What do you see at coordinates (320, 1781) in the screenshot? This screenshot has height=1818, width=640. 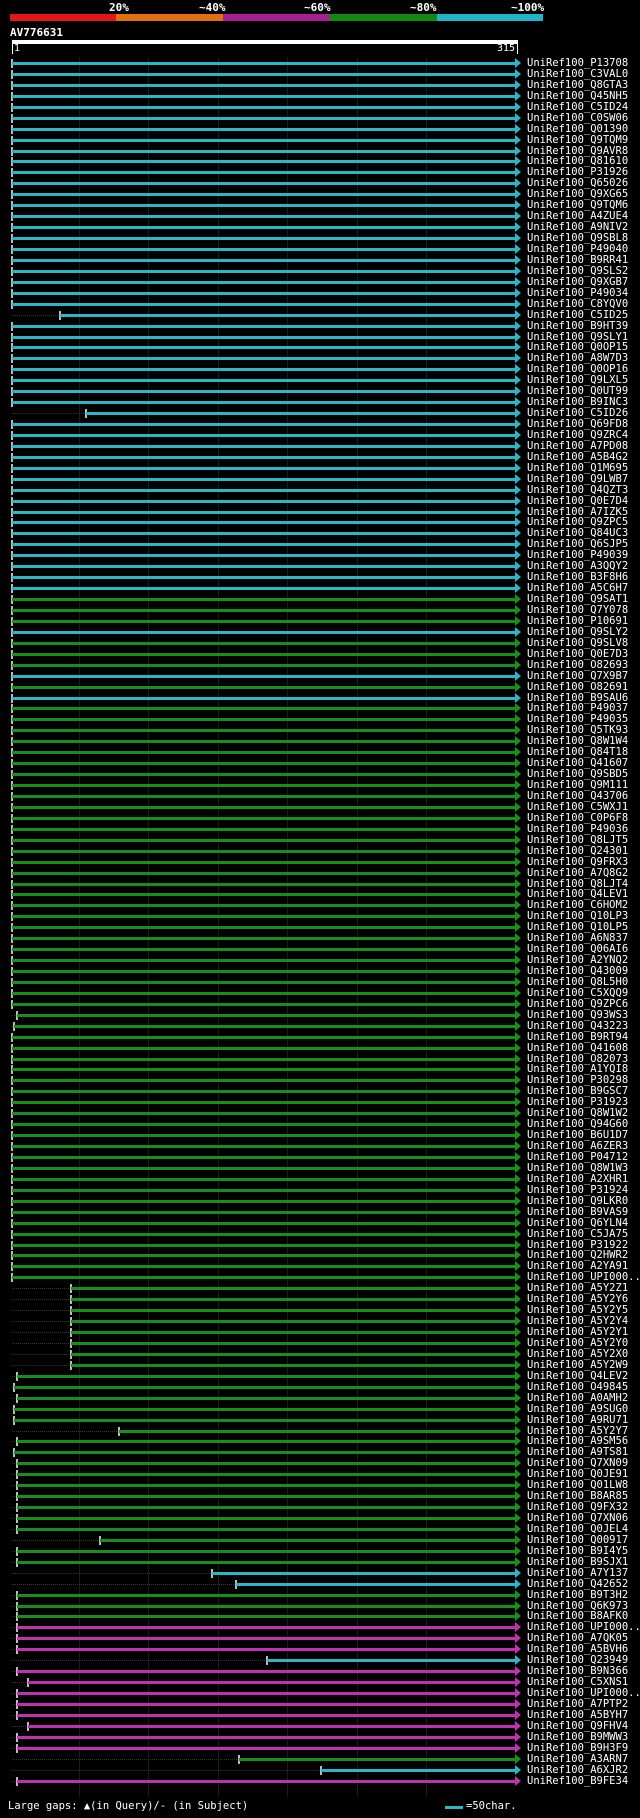 I see `hit-row: UniRef100_B9FE34` at bounding box center [320, 1781].